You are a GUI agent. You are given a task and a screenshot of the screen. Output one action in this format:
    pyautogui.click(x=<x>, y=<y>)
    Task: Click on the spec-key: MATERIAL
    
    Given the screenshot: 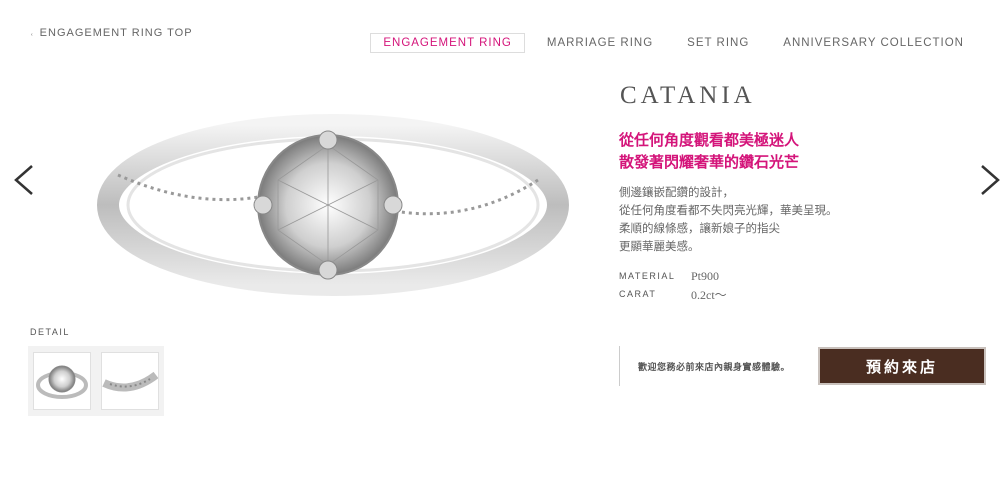 What is the action you would take?
    pyautogui.click(x=647, y=276)
    